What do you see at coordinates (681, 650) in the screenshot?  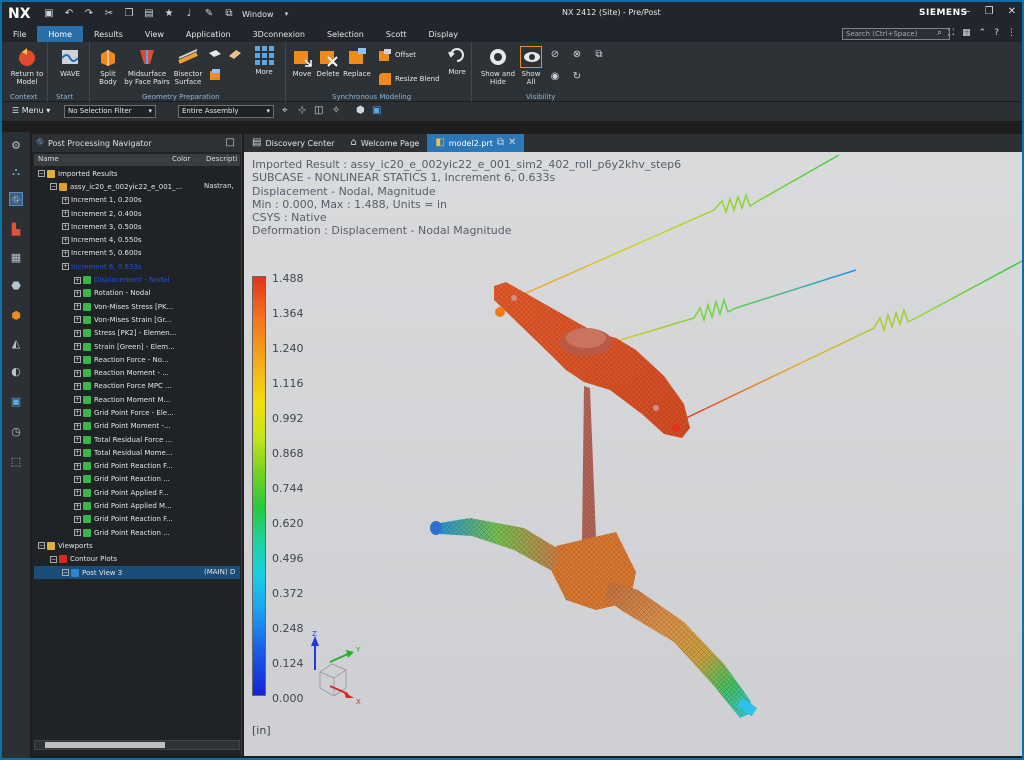 I see `lower-control-arm` at bounding box center [681, 650].